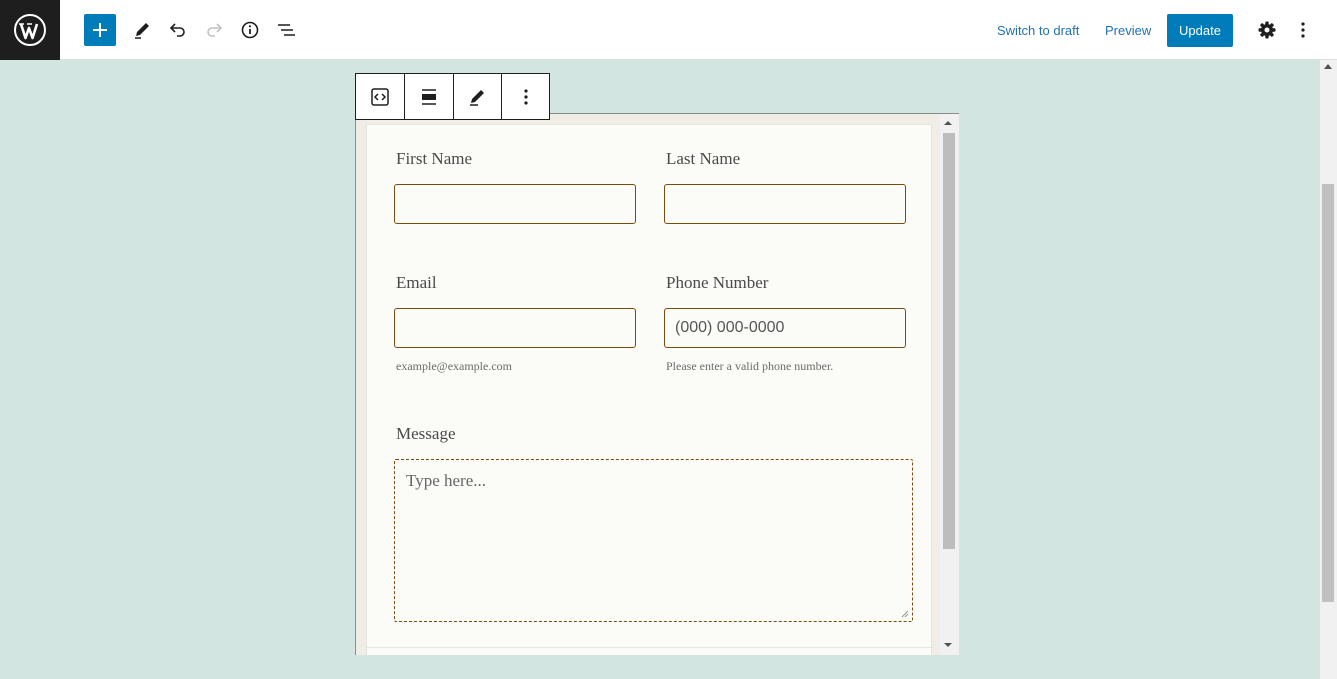 The image size is (1337, 679). What do you see at coordinates (434, 158) in the screenshot?
I see `first-name-label: First Name` at bounding box center [434, 158].